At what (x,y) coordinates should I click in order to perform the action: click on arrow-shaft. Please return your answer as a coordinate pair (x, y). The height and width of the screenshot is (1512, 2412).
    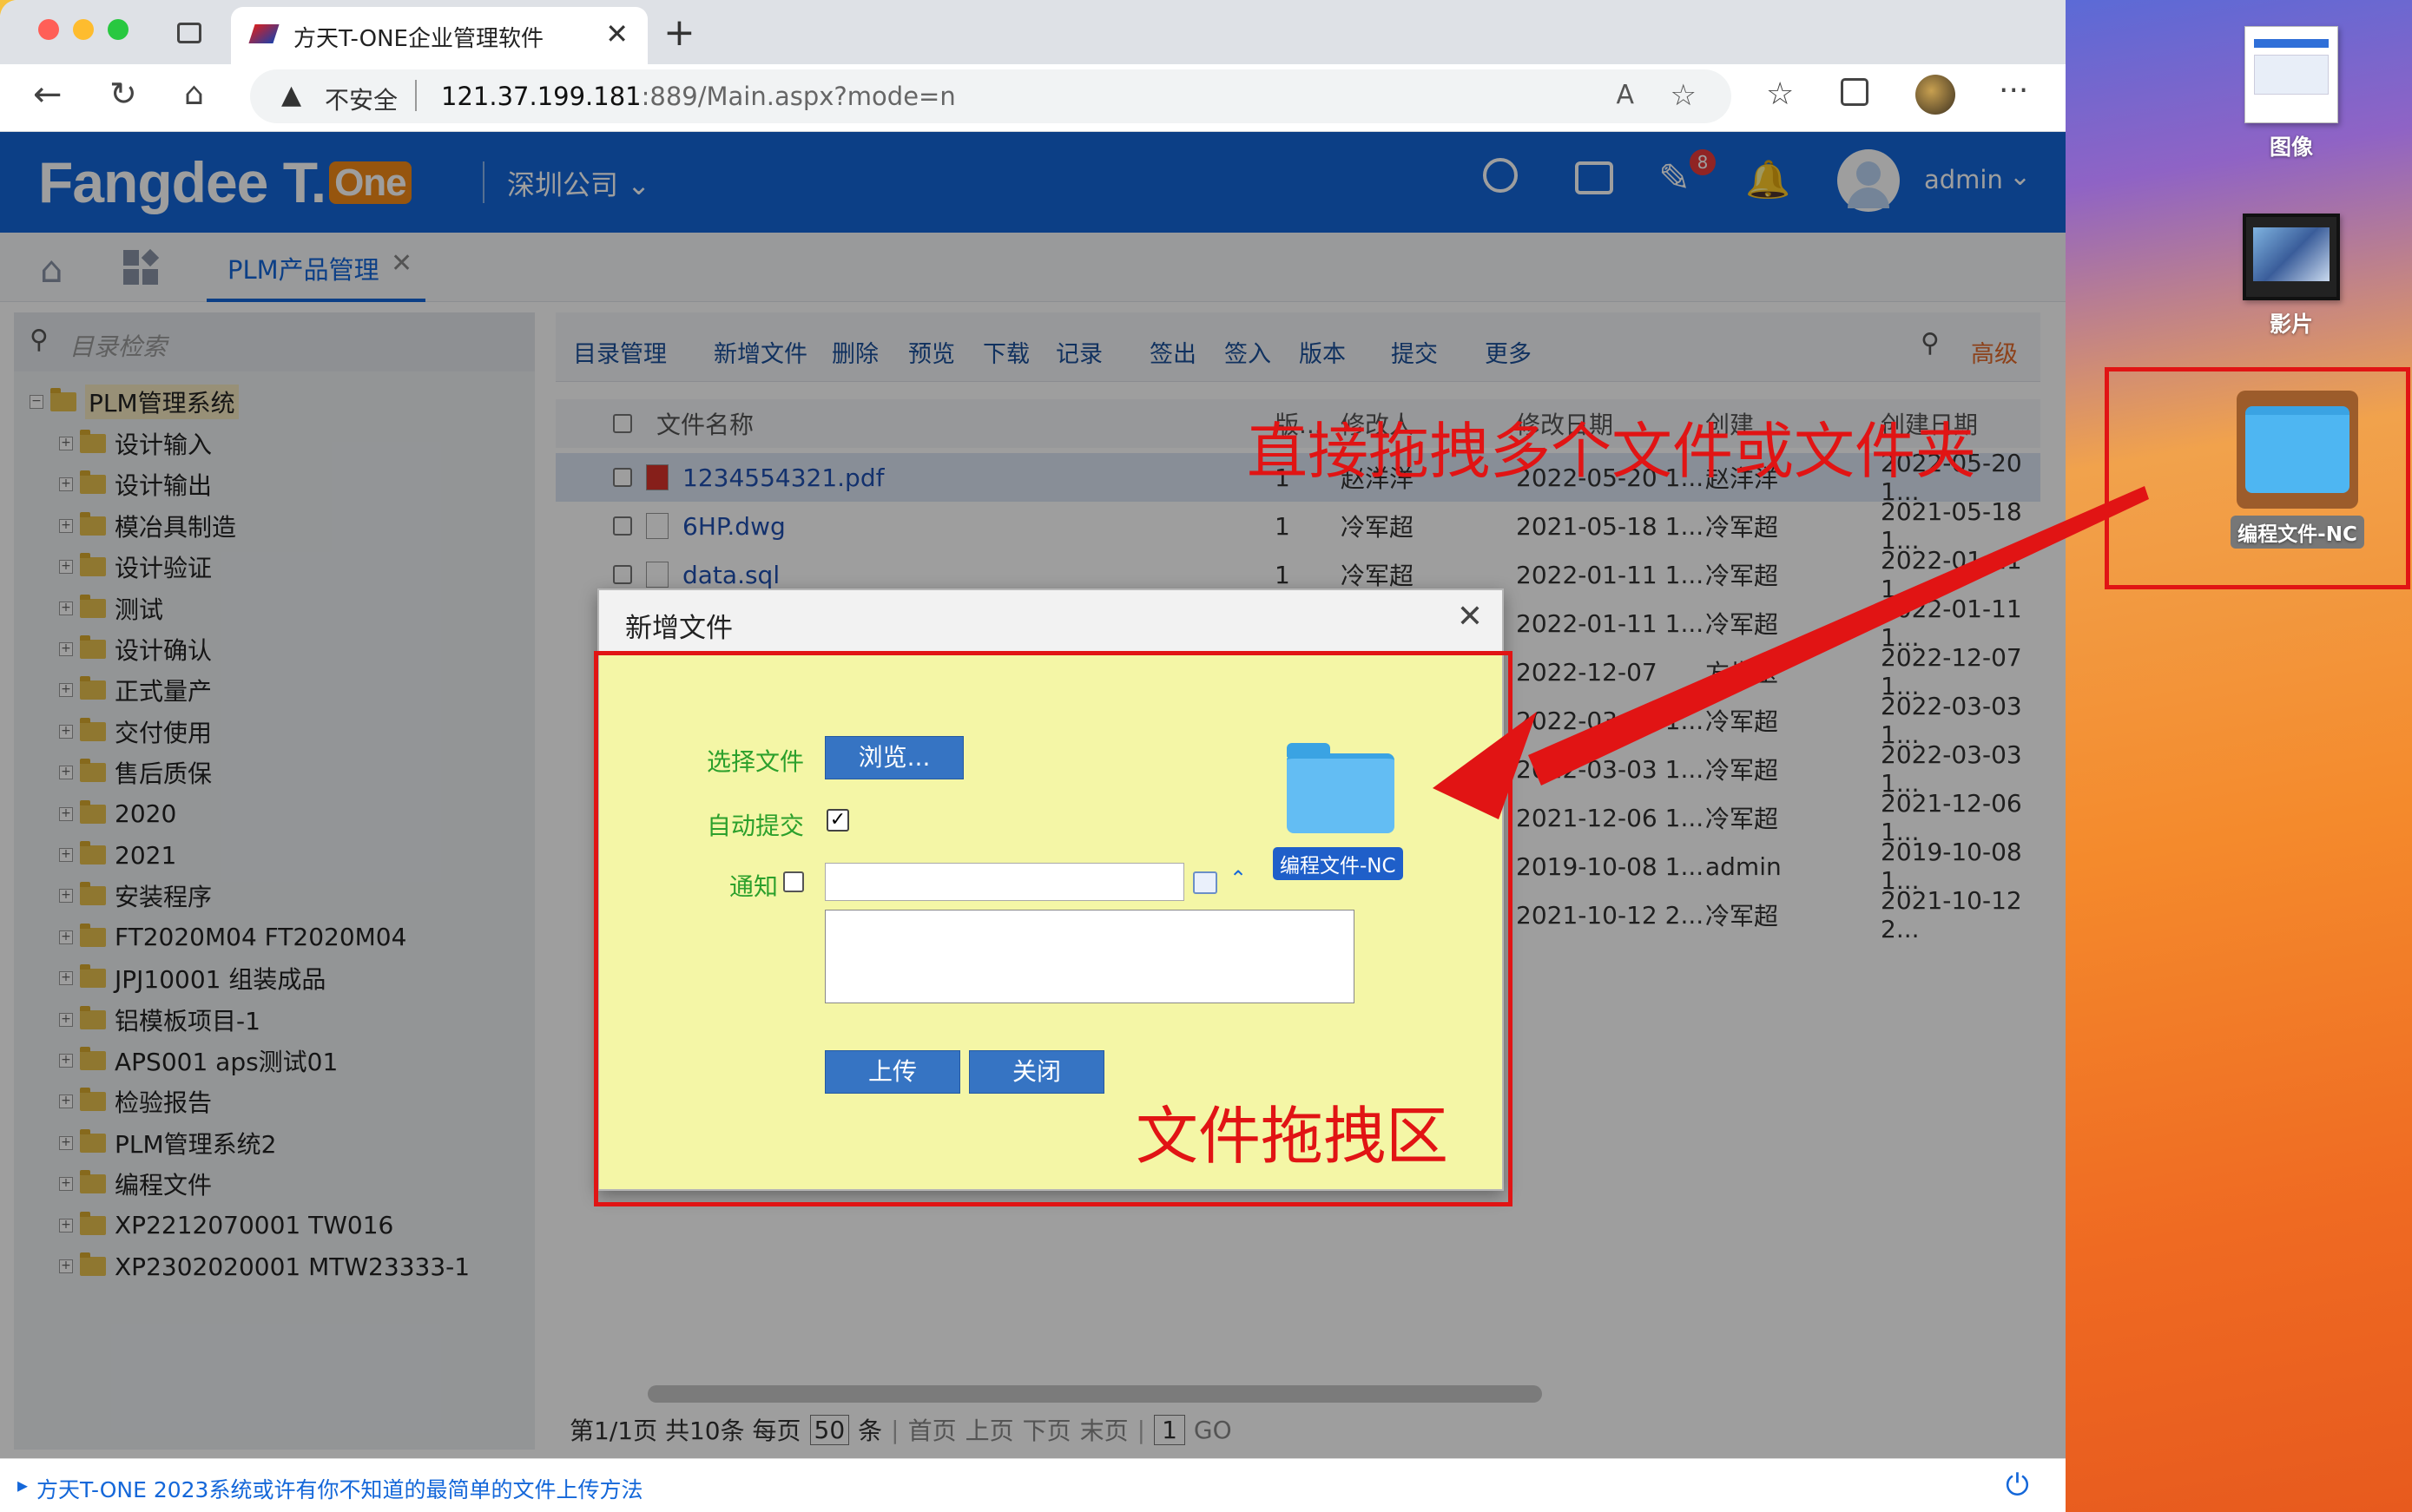
    Looking at the image, I should click on (1838, 636).